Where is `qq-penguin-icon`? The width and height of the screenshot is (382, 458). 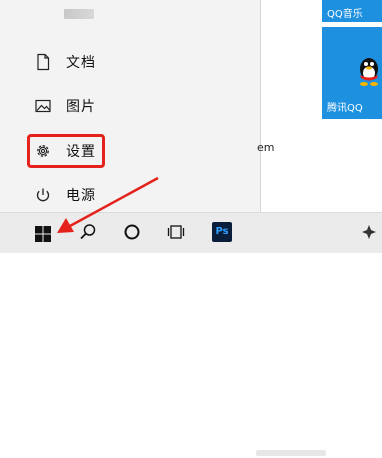
qq-penguin-icon is located at coordinates (369, 72).